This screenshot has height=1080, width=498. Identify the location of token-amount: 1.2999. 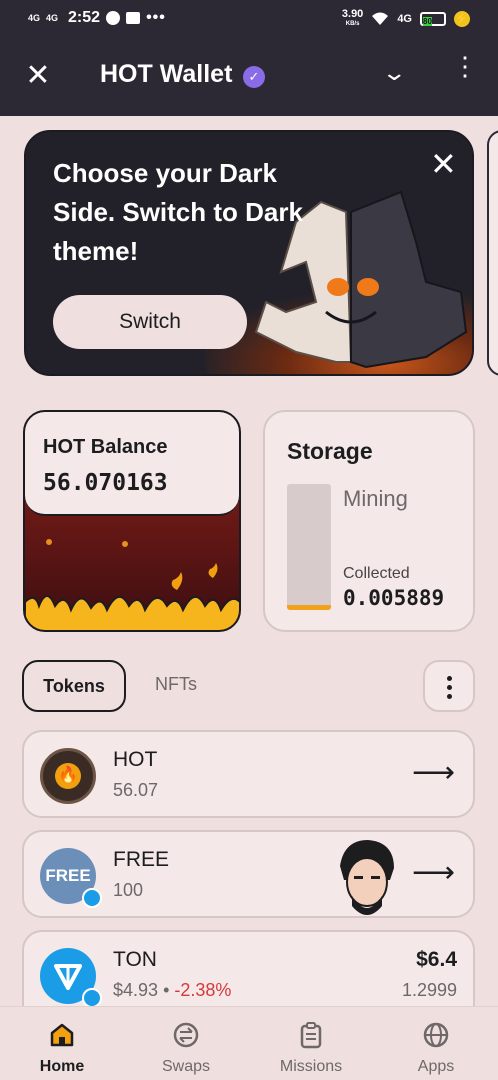
(429, 990).